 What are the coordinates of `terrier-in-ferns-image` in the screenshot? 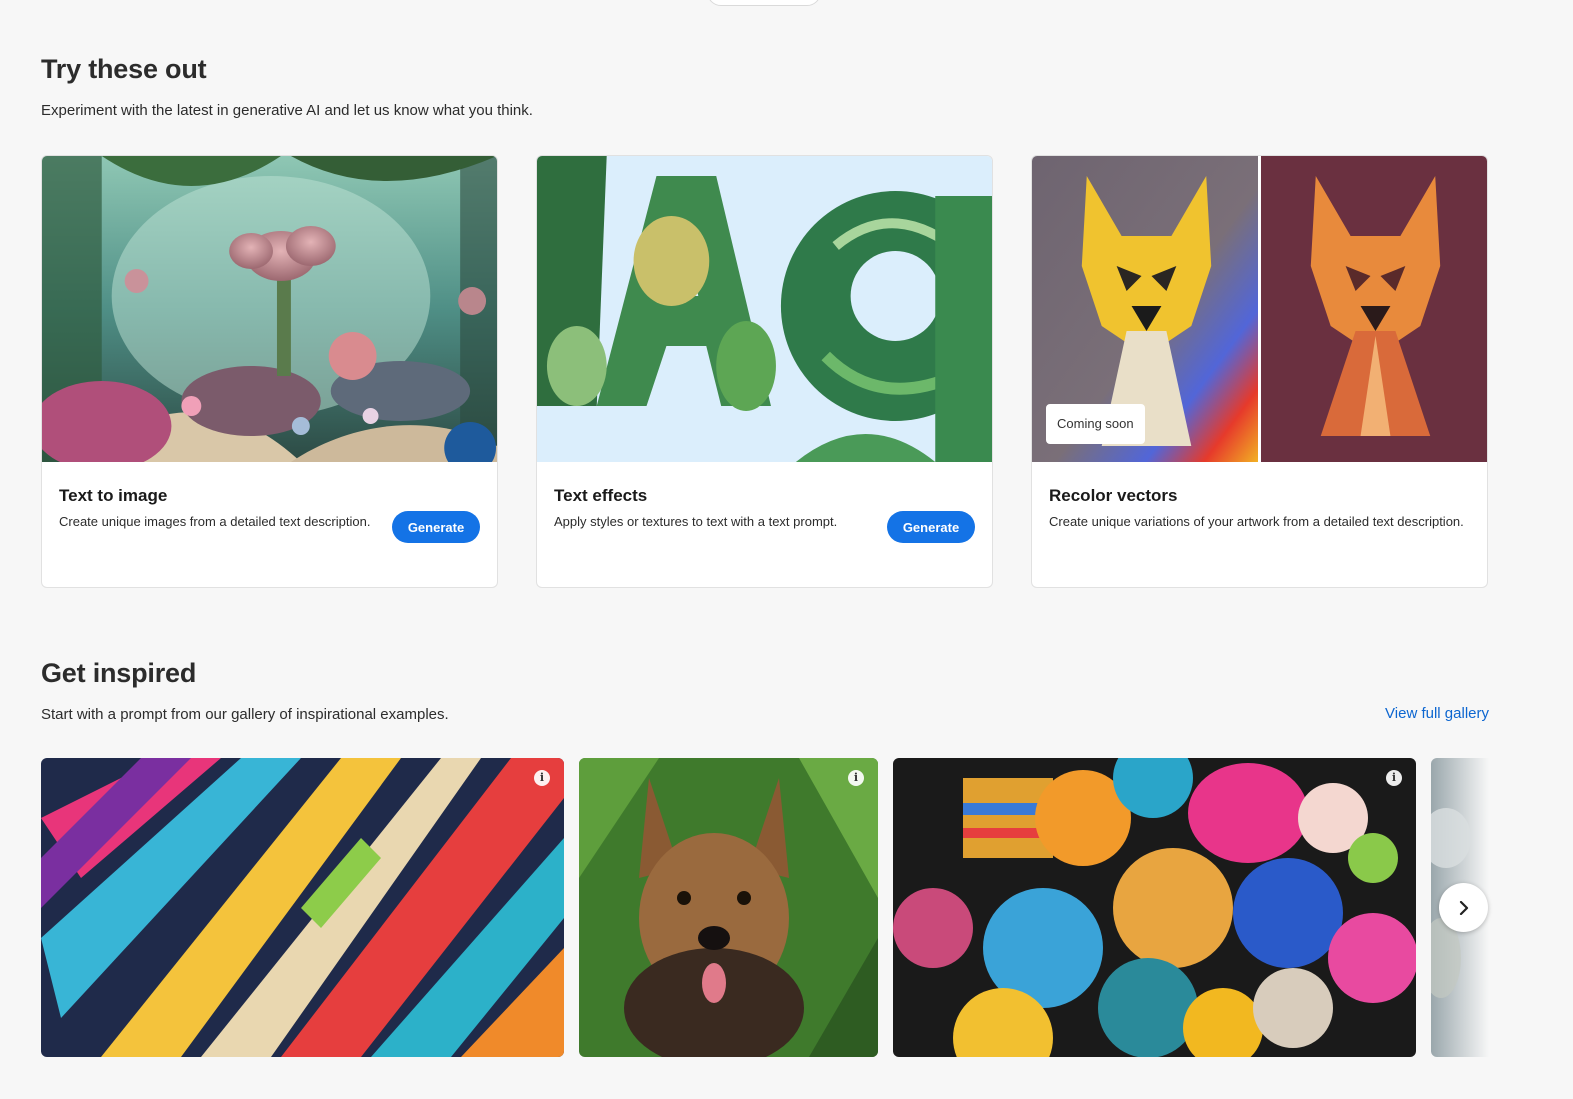 It's located at (728, 907).